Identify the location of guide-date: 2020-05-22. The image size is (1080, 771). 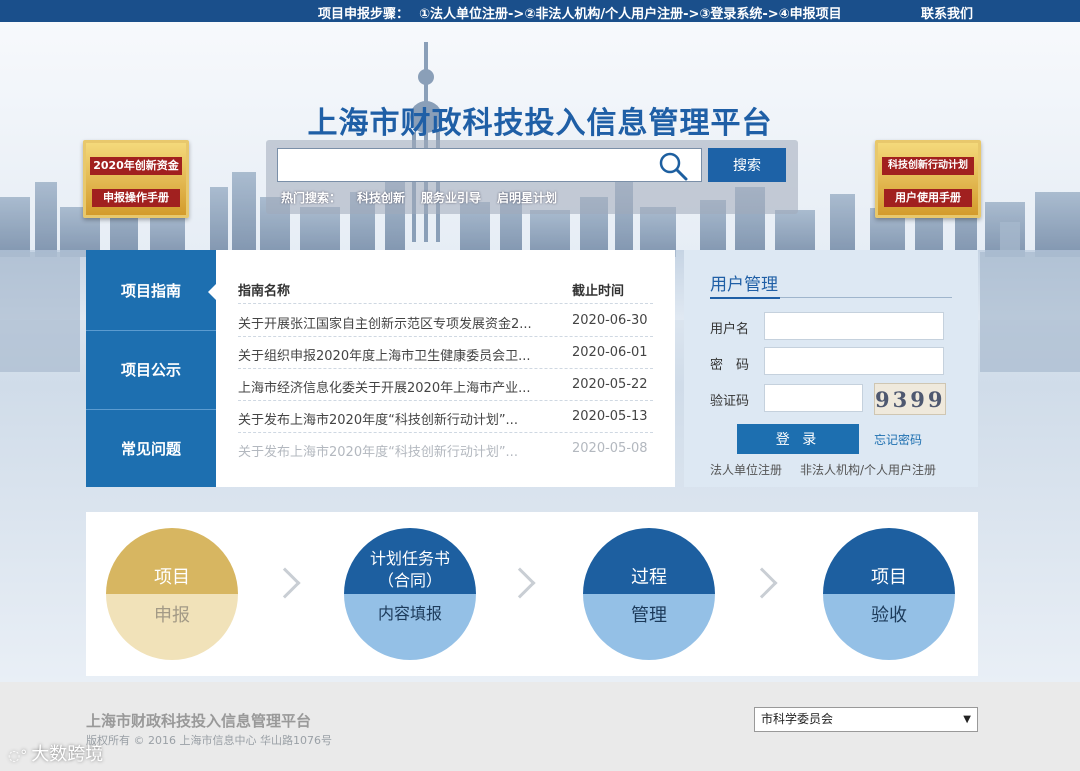
(610, 384).